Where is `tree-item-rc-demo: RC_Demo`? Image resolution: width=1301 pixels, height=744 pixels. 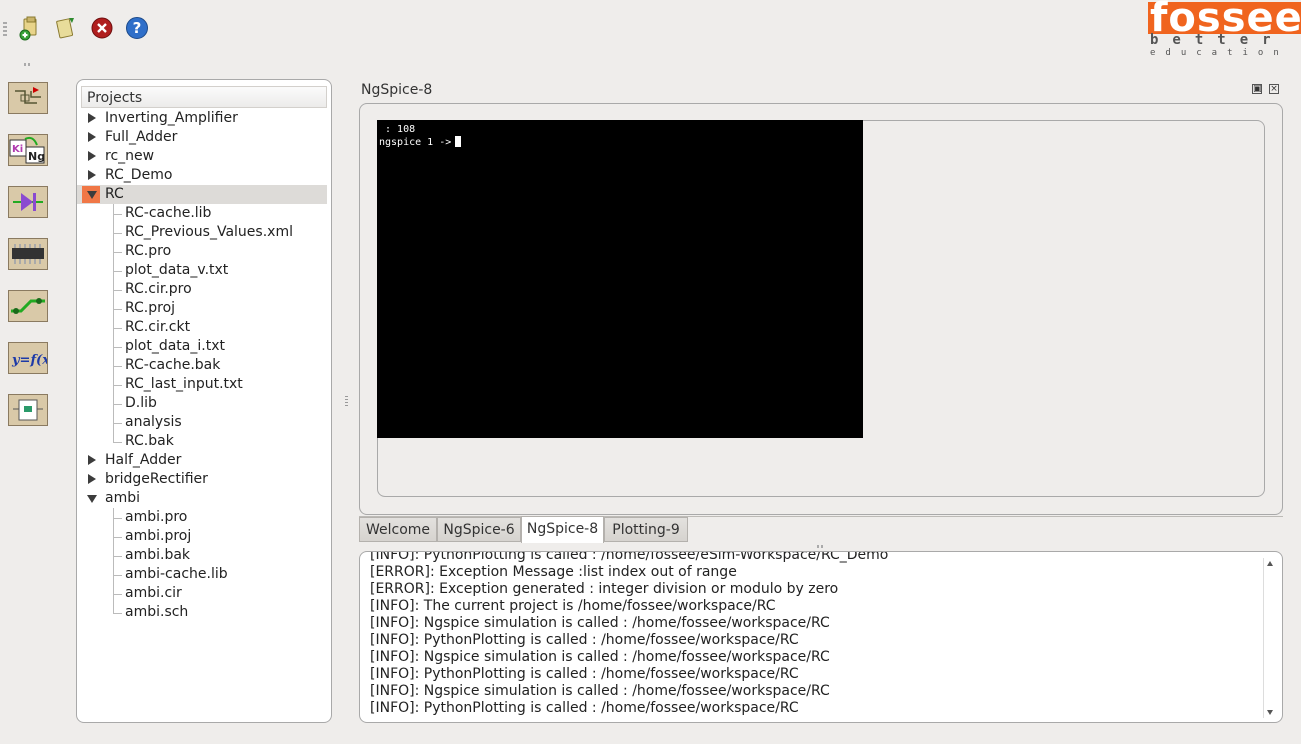 tree-item-rc-demo: RC_Demo is located at coordinates (202, 175).